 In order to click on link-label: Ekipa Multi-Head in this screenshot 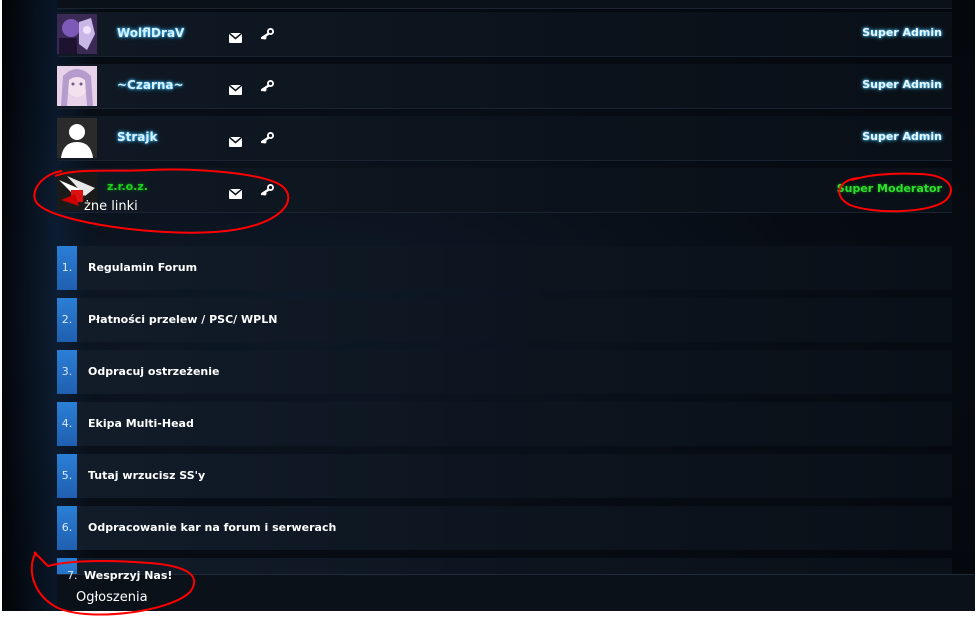, I will do `click(141, 424)`.